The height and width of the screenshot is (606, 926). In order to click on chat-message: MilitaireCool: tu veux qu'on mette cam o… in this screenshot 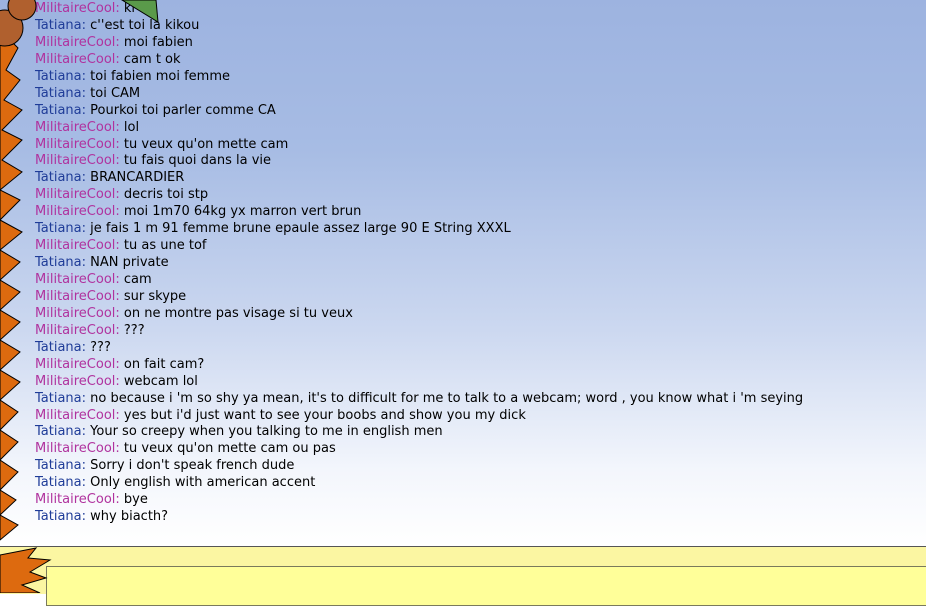, I will do `click(475, 449)`.